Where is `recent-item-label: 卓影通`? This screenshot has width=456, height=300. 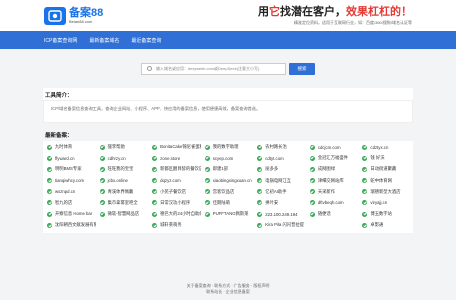 recent-item-label: 卓影通 is located at coordinates (377, 225).